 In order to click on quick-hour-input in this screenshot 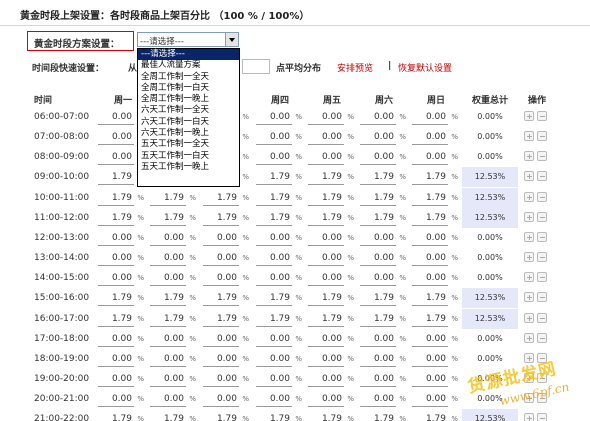, I will do `click(256, 66)`.